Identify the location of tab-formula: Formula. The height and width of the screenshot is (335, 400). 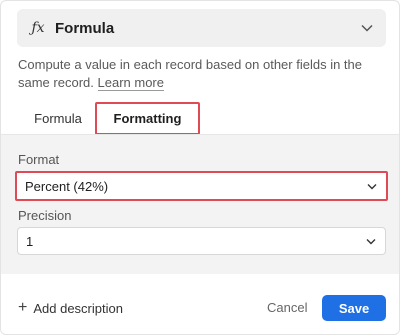
(58, 118).